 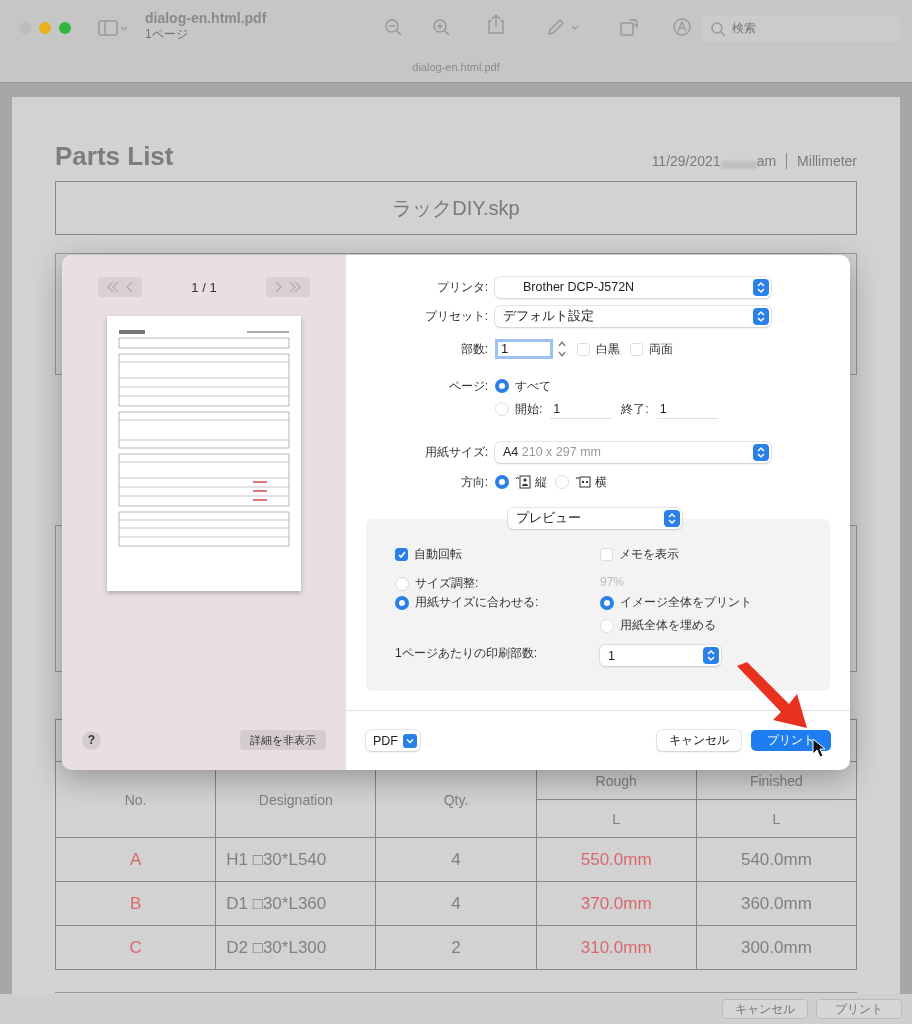 I want to click on radio-label: すべて, so click(x=533, y=386).